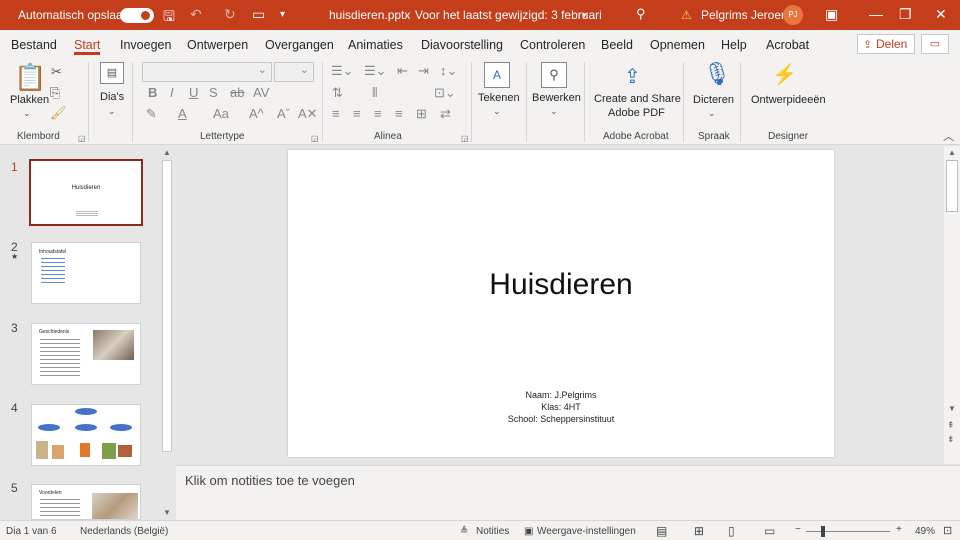  I want to click on columns-icon: ⫴, so click(374, 93).